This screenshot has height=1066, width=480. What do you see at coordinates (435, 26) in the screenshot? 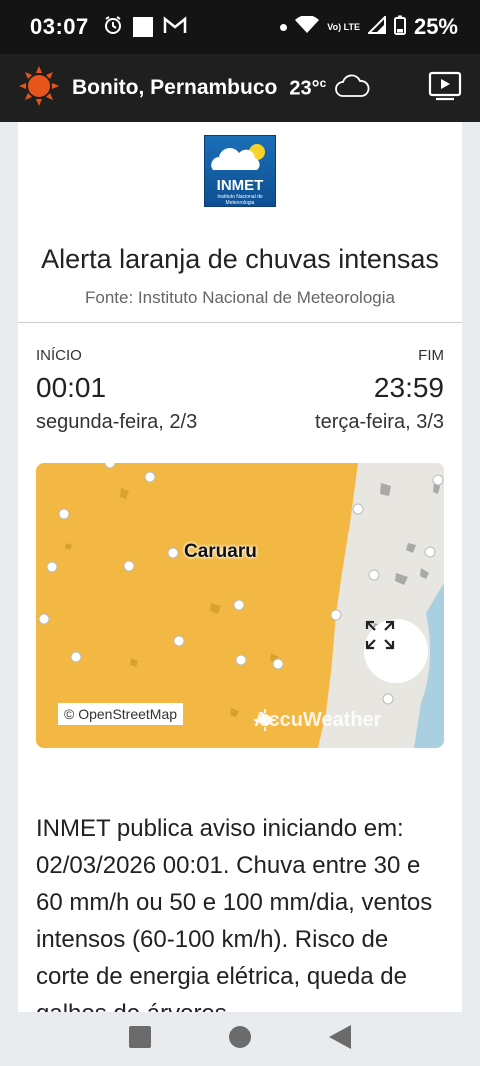
I see `battery-percent: 25%` at bounding box center [435, 26].